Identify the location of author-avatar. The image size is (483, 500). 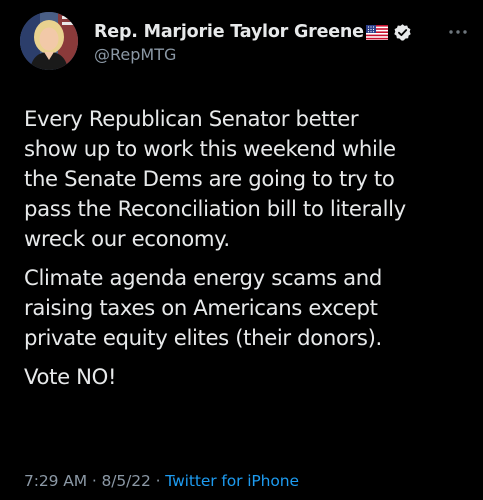
(49, 41).